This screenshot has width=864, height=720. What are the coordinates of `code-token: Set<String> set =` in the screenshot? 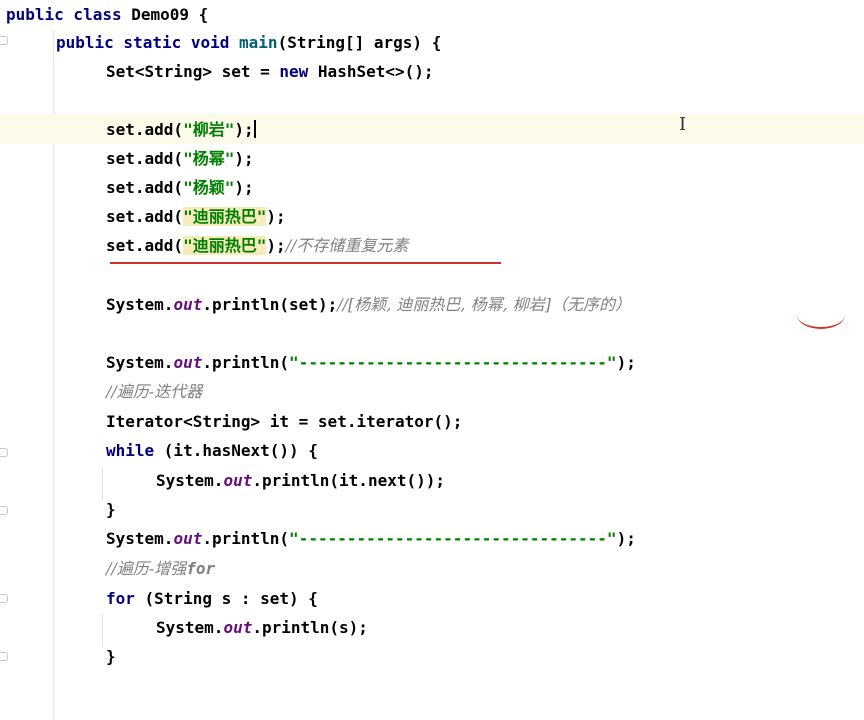 It's located at (193, 71).